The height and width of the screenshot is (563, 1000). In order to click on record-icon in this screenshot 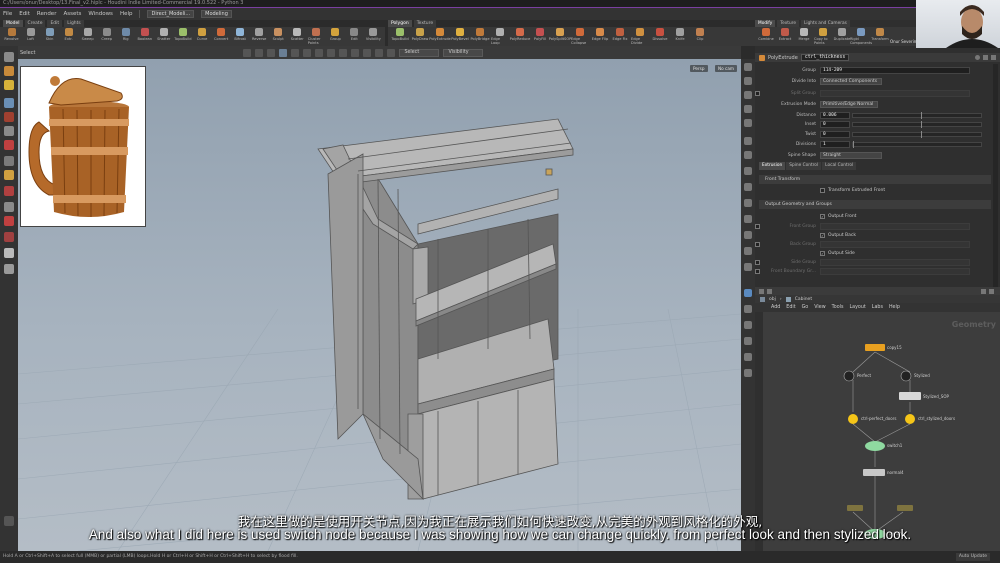, I will do `click(9, 221)`.